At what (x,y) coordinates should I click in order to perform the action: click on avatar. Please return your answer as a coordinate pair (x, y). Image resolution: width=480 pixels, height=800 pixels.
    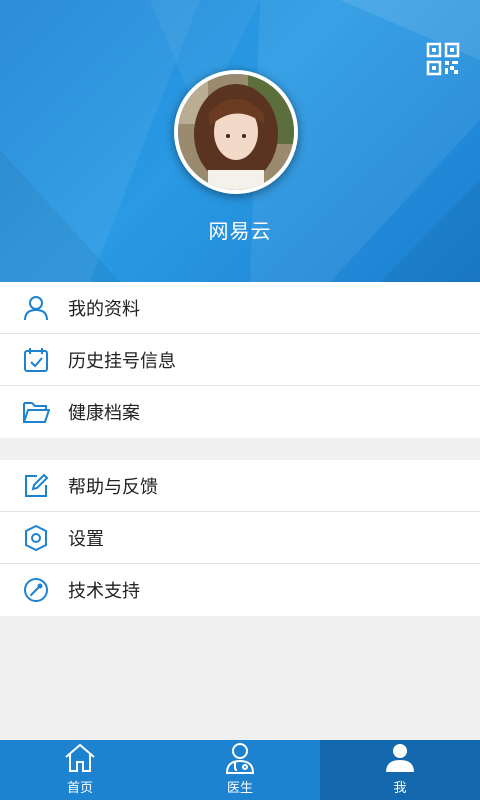
    Looking at the image, I should click on (236, 132).